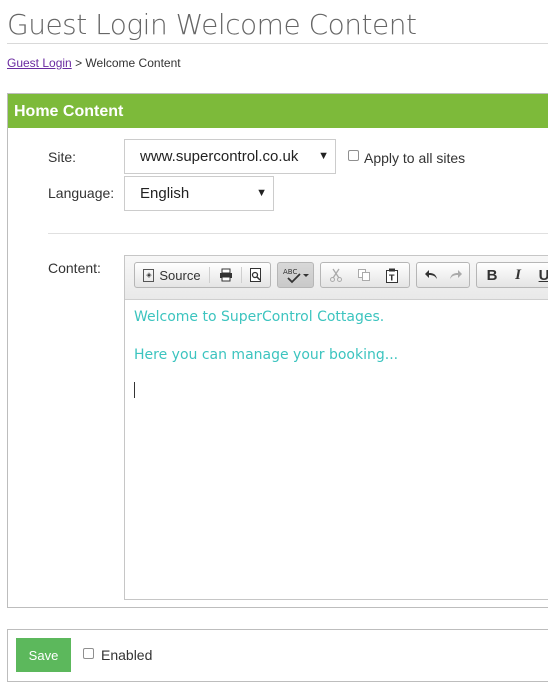  I want to click on cut-button, so click(336, 275).